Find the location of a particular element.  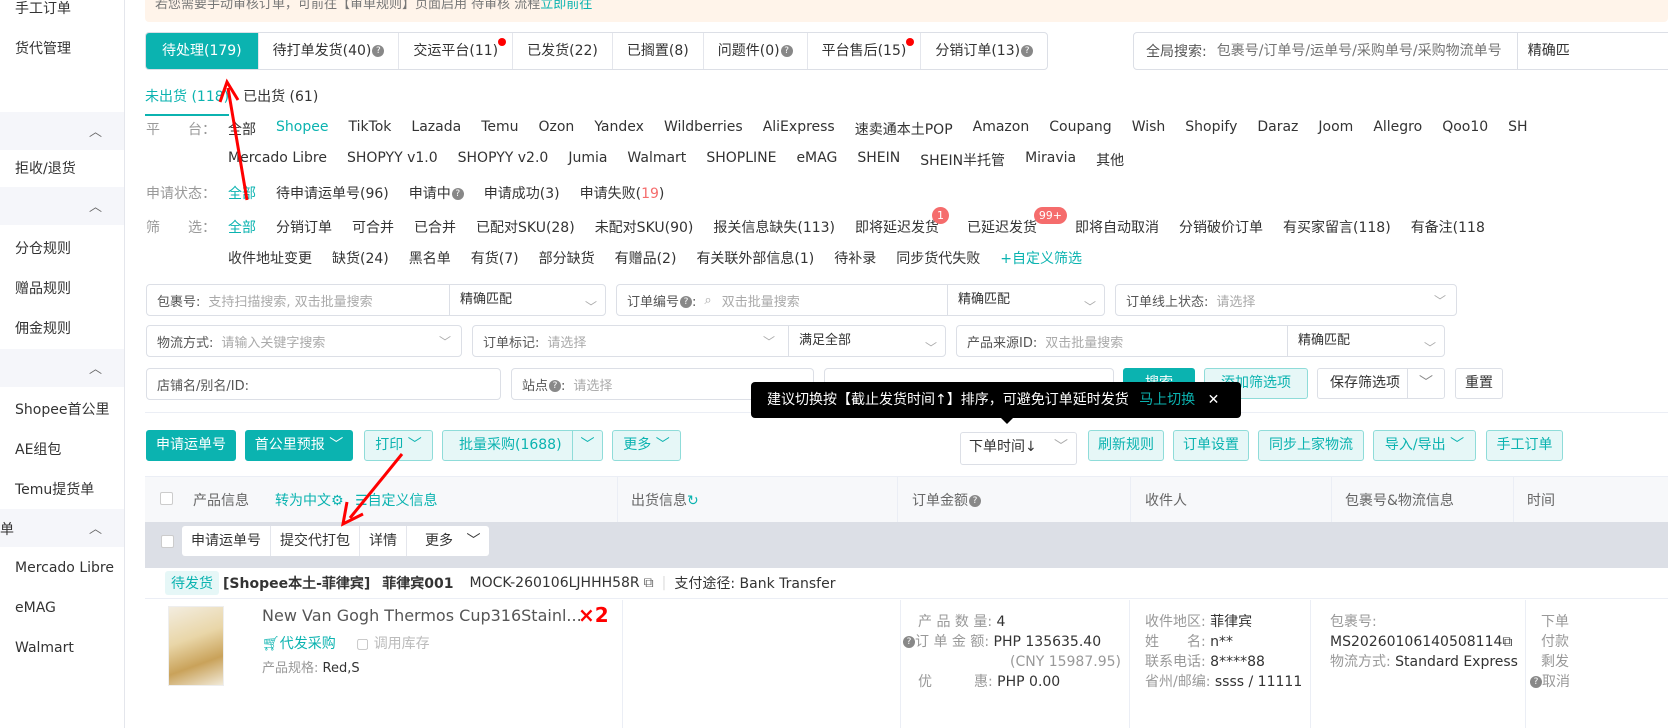

sidebar-item-returns: 拒收/退货 is located at coordinates (45, 168).